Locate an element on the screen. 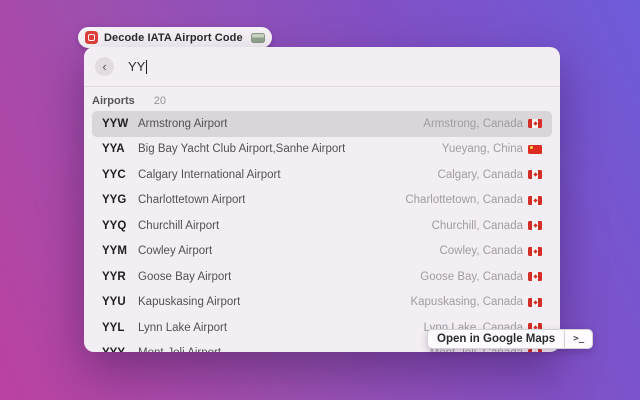 This screenshot has width=640, height=400. search-value: YY is located at coordinates (137, 66).